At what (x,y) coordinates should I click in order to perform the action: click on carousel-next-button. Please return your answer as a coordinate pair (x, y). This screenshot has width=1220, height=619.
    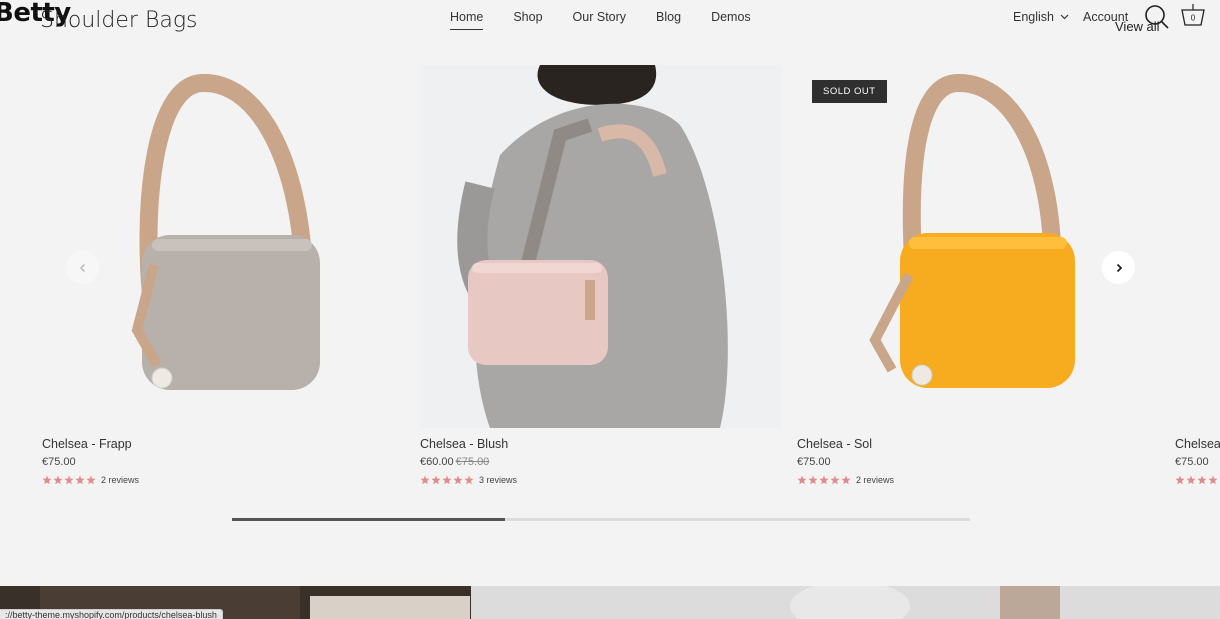
    Looking at the image, I should click on (1118, 267).